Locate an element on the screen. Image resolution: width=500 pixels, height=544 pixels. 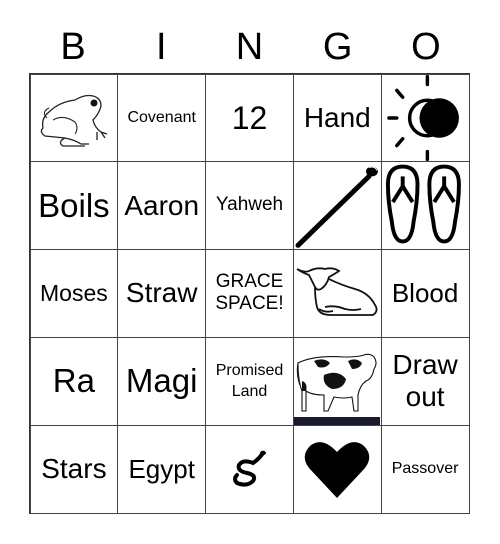
cell-covenant: Covenant is located at coordinates (162, 118).